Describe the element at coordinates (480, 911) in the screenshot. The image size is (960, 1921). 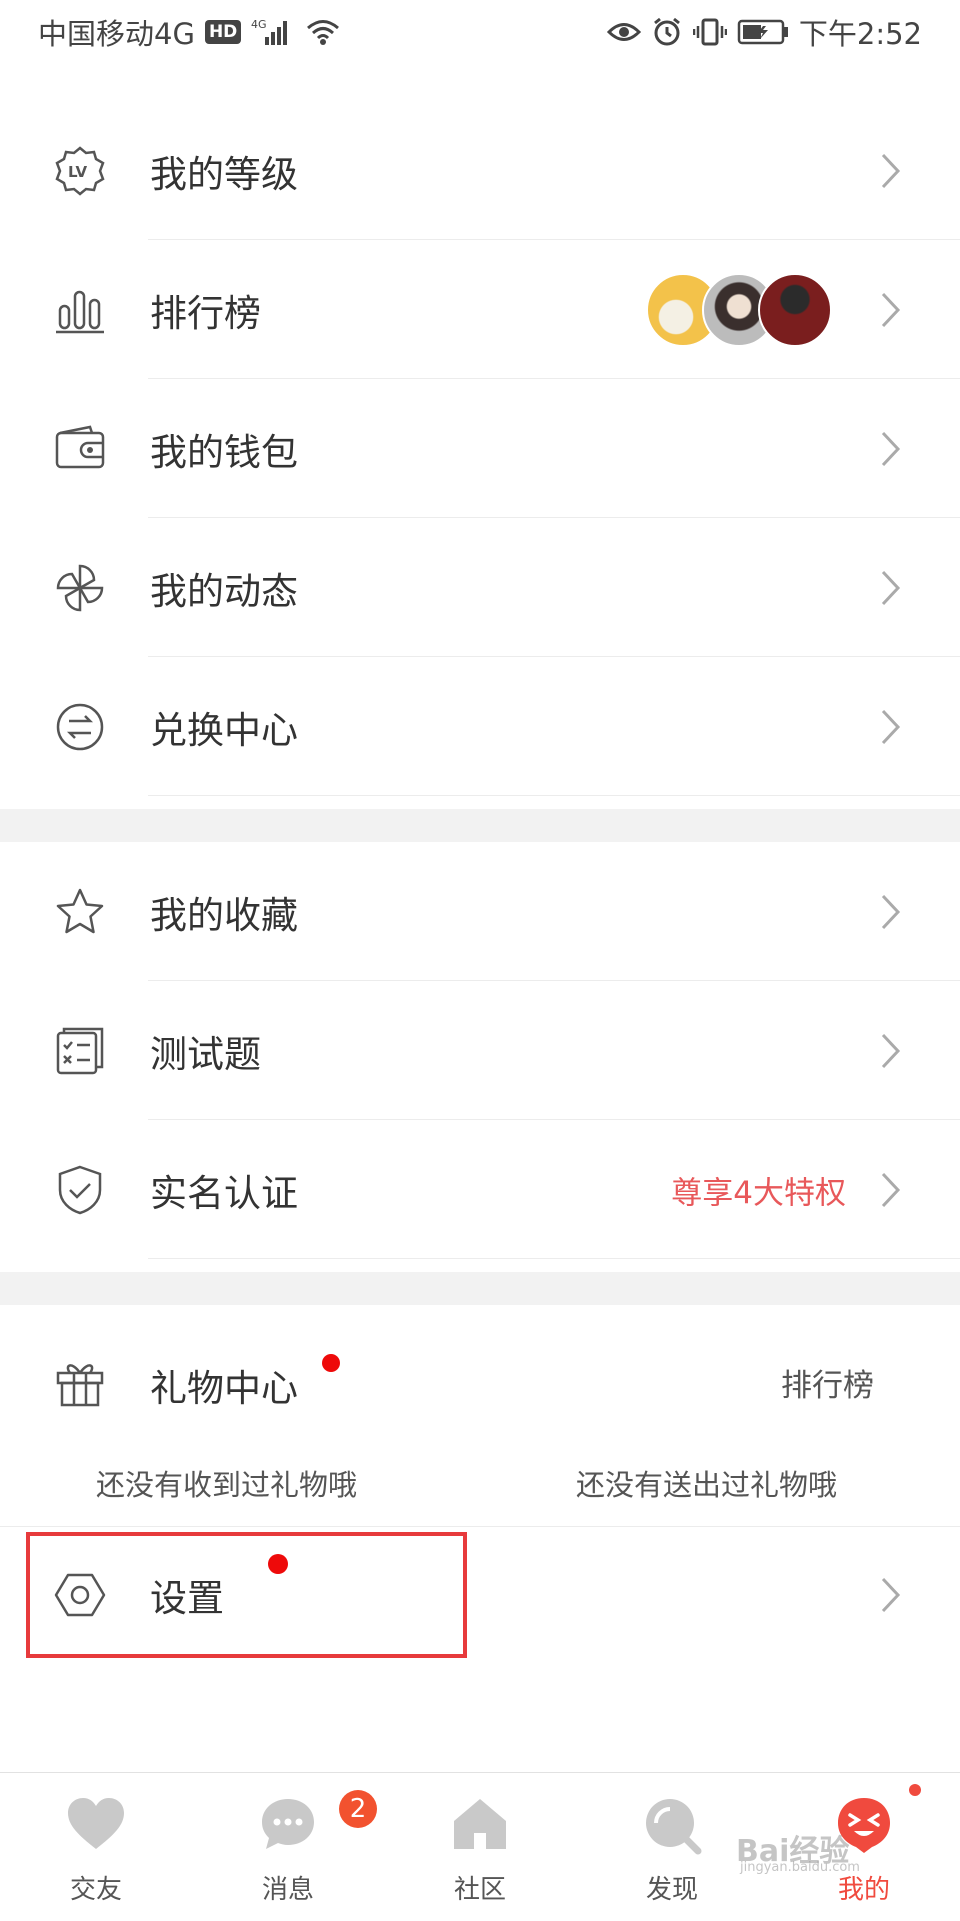
I see `menu-item-favorites: 我的收藏` at that location.